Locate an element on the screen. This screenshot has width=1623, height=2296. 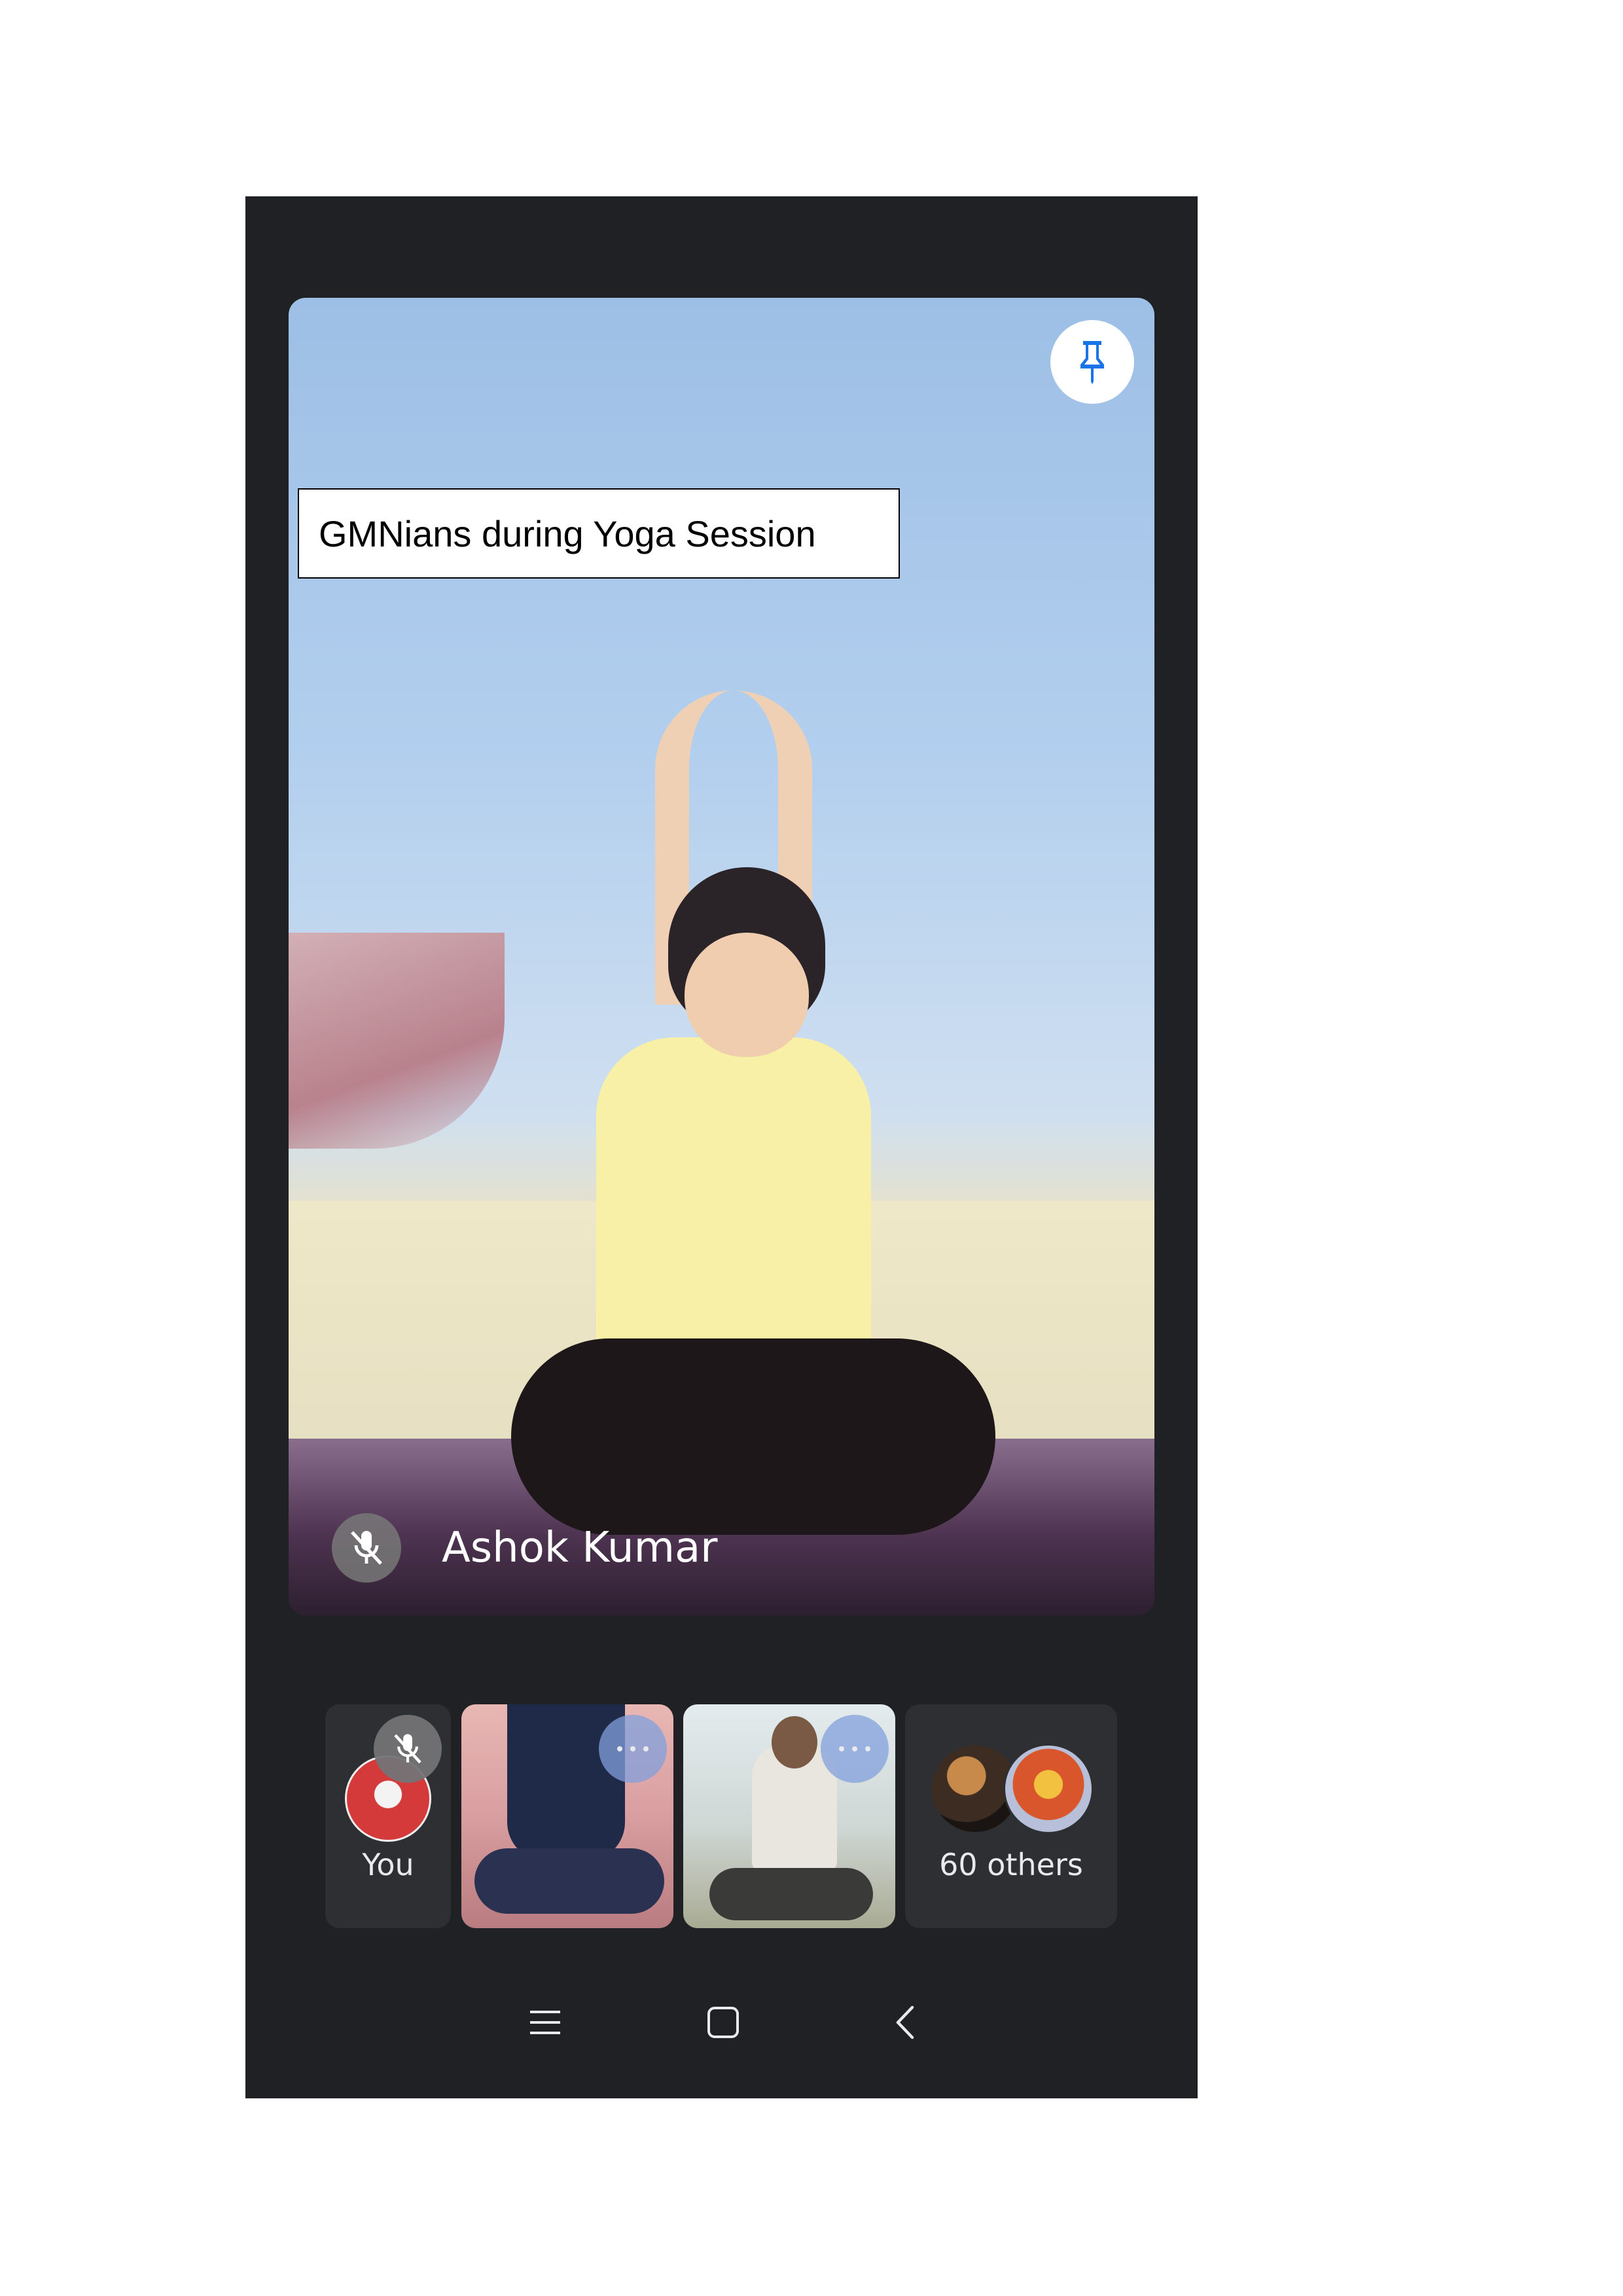
back-icon is located at coordinates (905, 2022).